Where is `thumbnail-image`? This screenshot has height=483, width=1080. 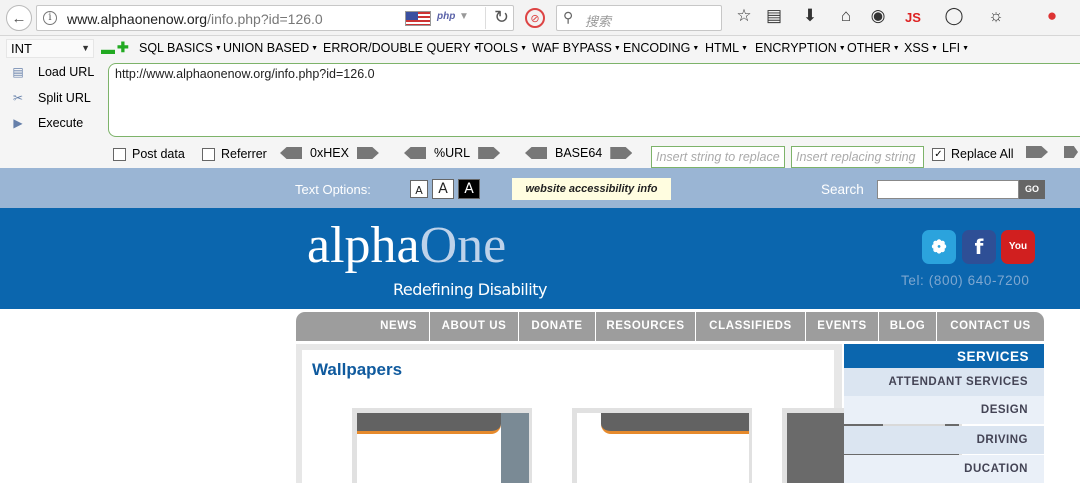 thumbnail-image is located at coordinates (443, 448).